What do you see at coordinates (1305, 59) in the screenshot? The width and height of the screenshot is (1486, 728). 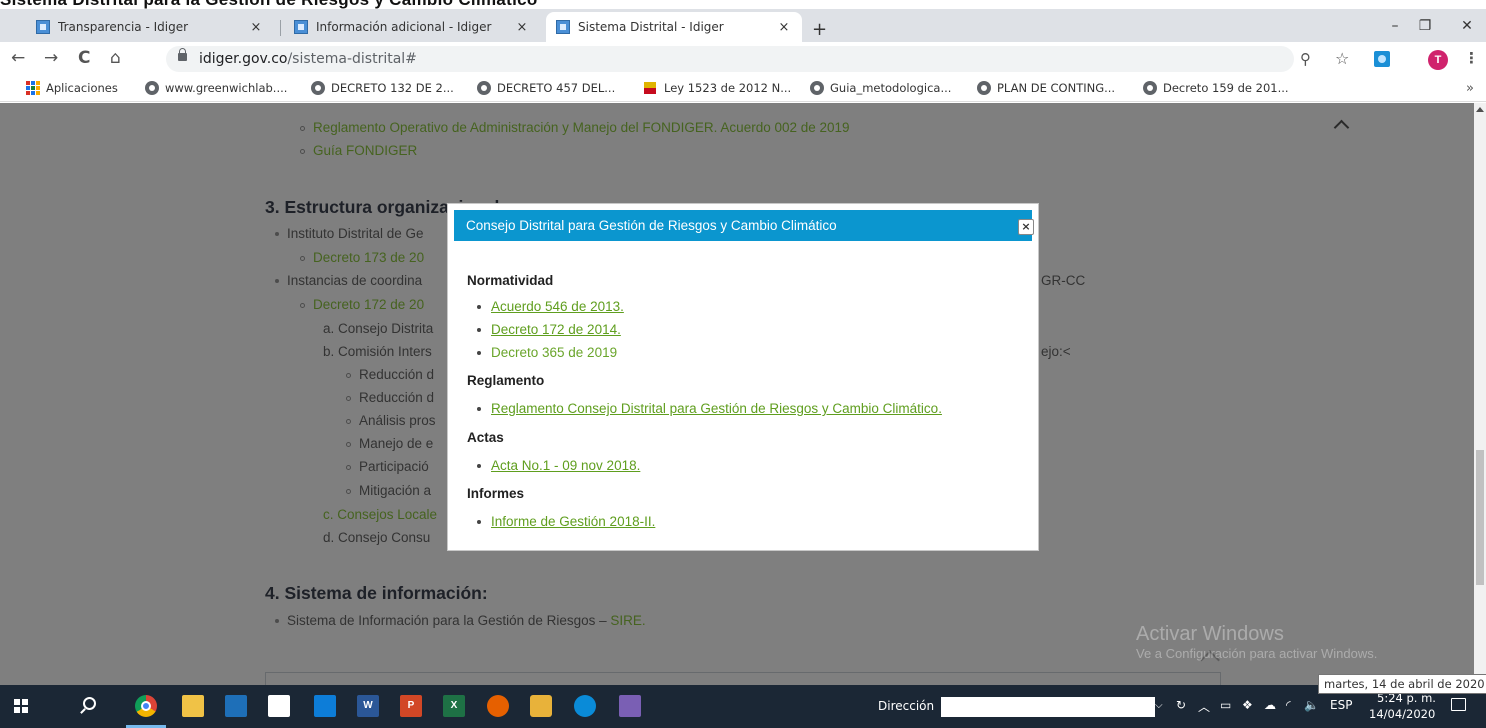 I see `zoom-icon: ⚲` at bounding box center [1305, 59].